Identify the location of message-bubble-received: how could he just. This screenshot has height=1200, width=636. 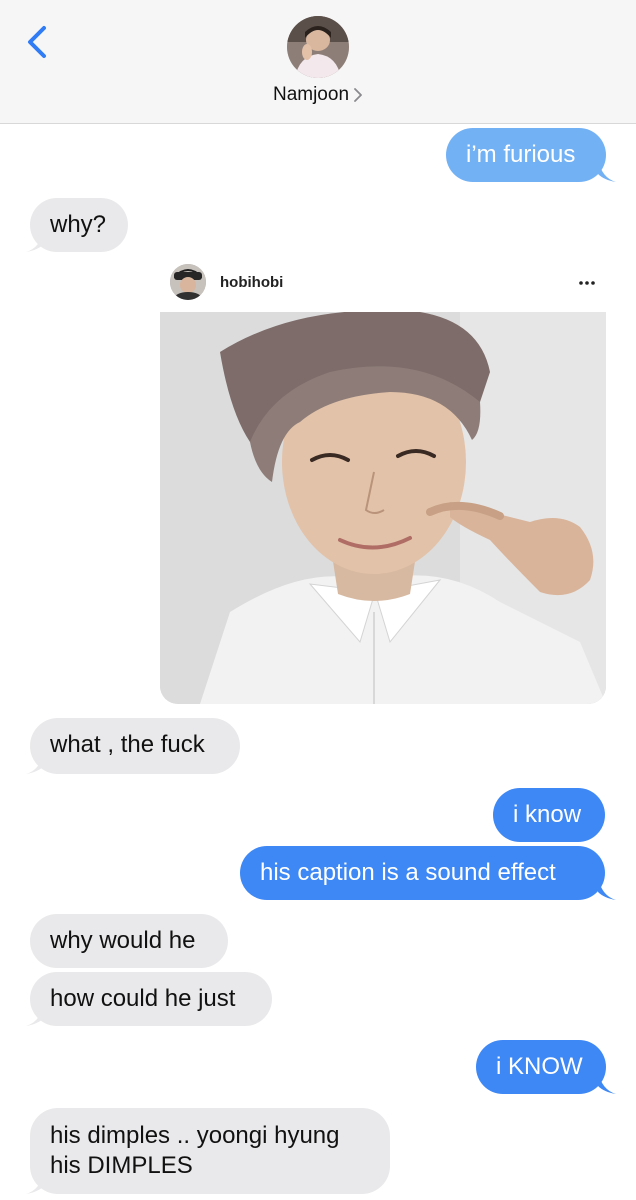
(151, 999).